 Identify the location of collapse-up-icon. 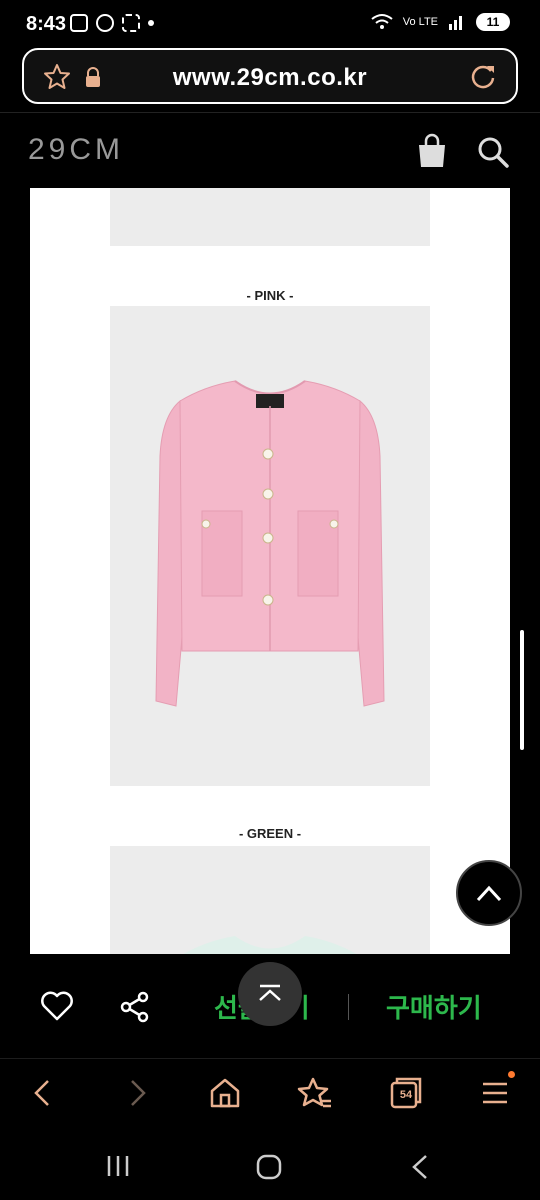
(270, 992).